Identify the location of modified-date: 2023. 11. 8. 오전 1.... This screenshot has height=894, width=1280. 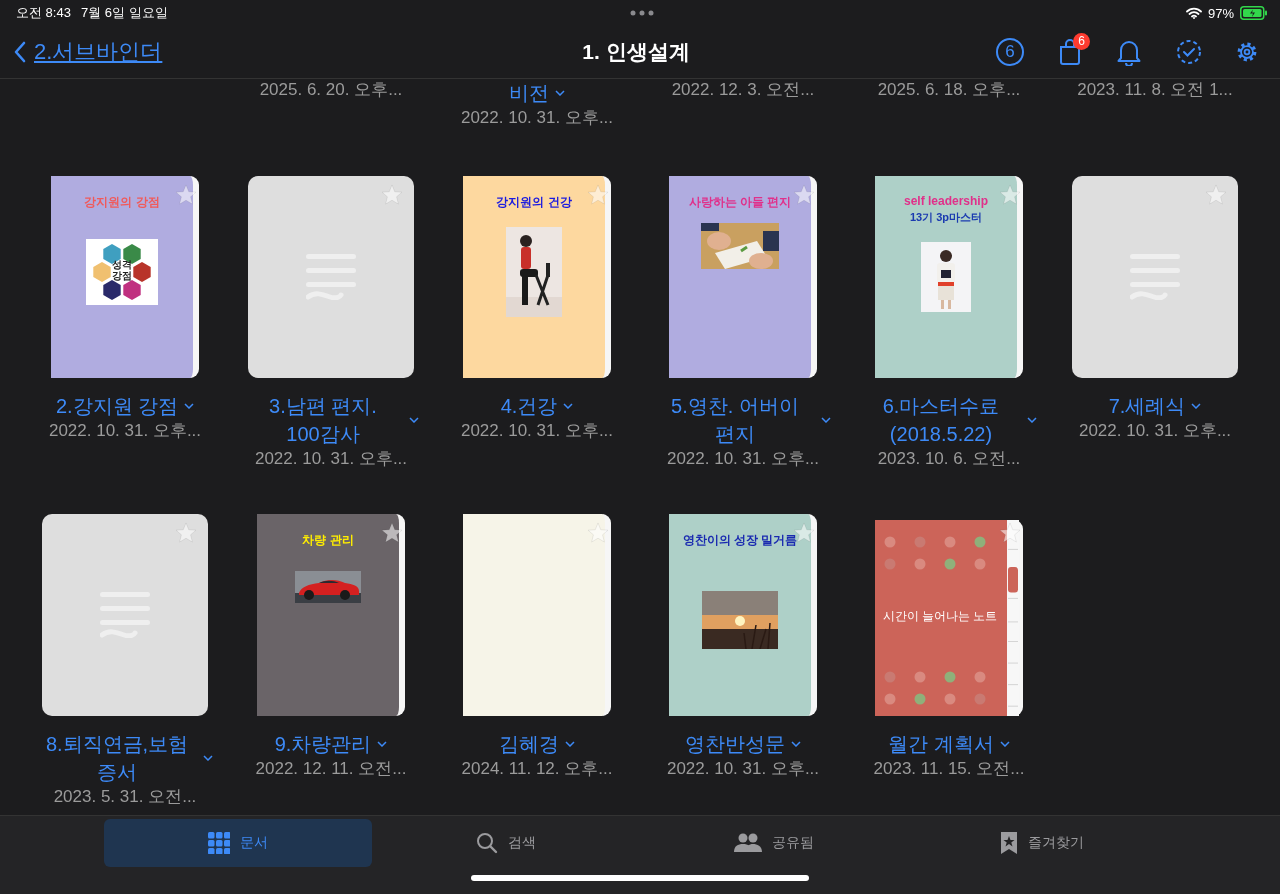
(1155, 90).